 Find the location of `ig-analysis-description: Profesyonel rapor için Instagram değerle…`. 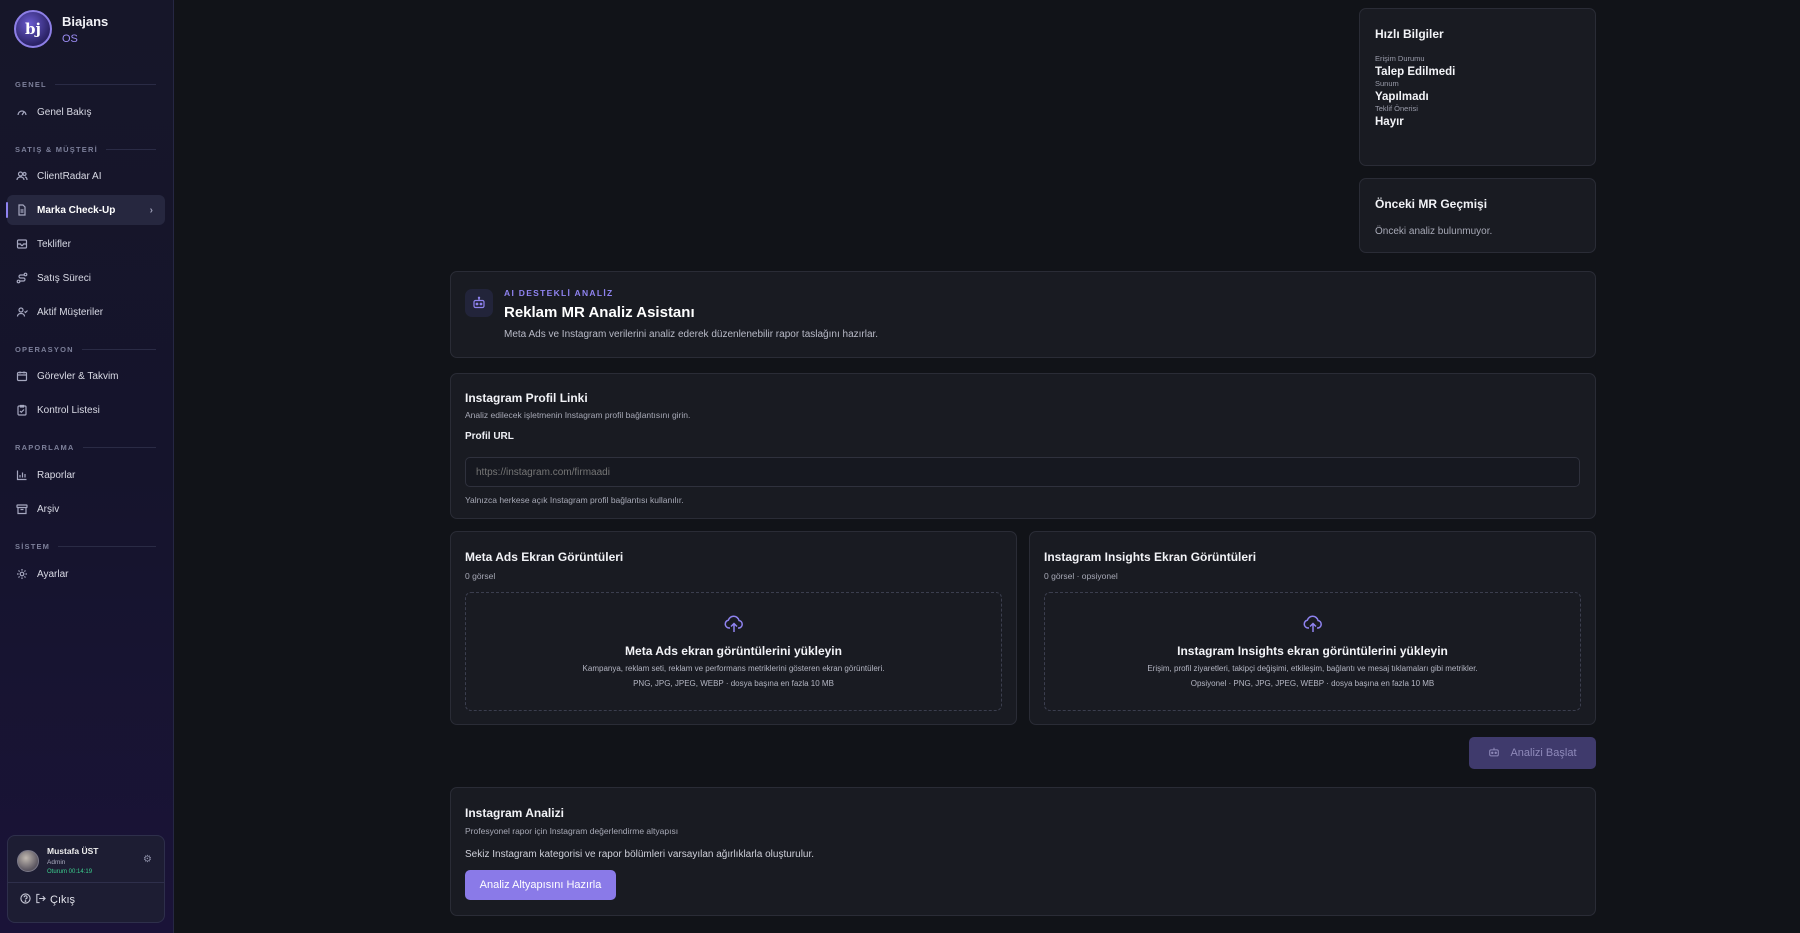

ig-analysis-description: Profesyonel rapor için Instagram değerle… is located at coordinates (572, 831).